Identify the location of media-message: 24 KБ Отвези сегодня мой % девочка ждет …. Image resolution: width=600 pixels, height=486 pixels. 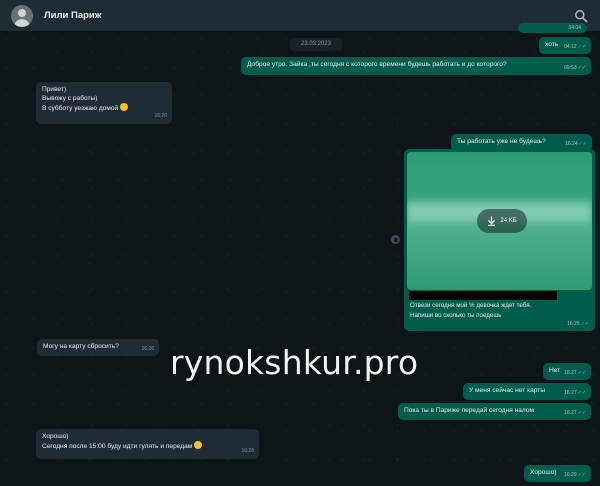
(499, 240).